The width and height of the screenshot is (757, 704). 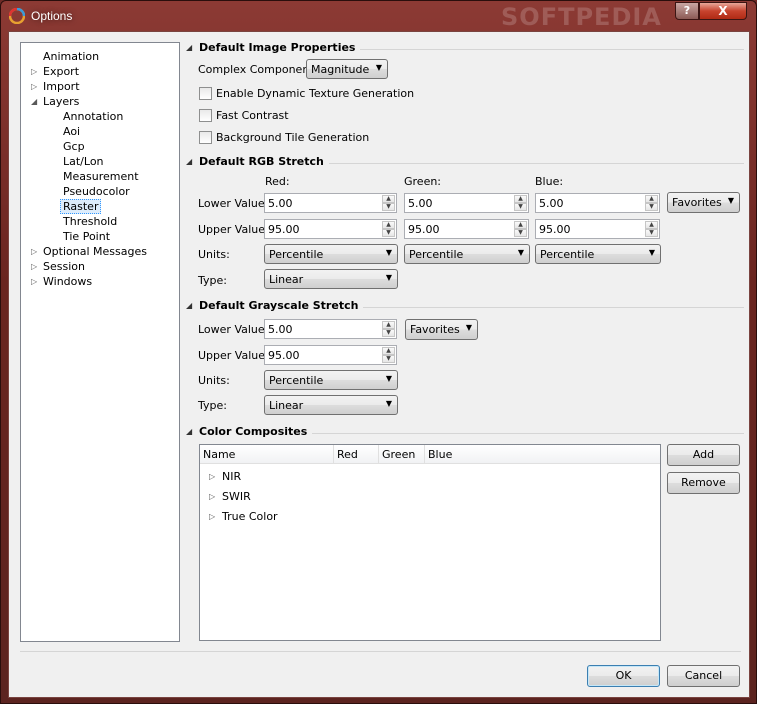 What do you see at coordinates (331, 405) in the screenshot?
I see `gray-type-select: Linear ▼` at bounding box center [331, 405].